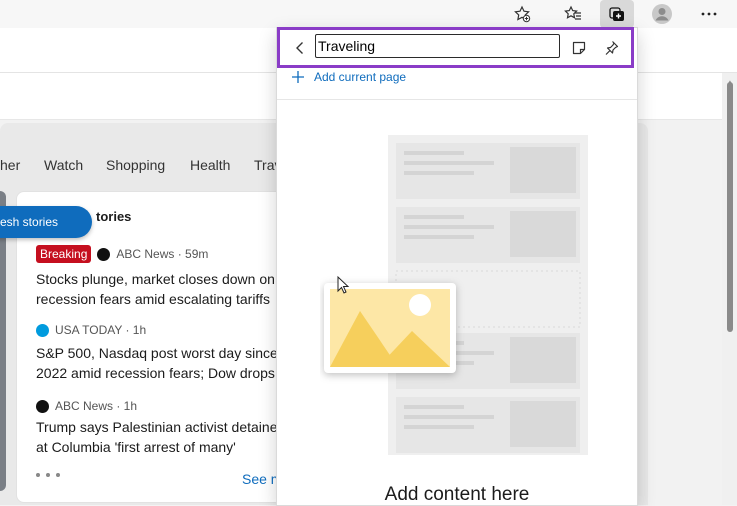 The height and width of the screenshot is (506, 737). What do you see at coordinates (162, 254) in the screenshot?
I see `news-source: ABC News · 59m` at bounding box center [162, 254].